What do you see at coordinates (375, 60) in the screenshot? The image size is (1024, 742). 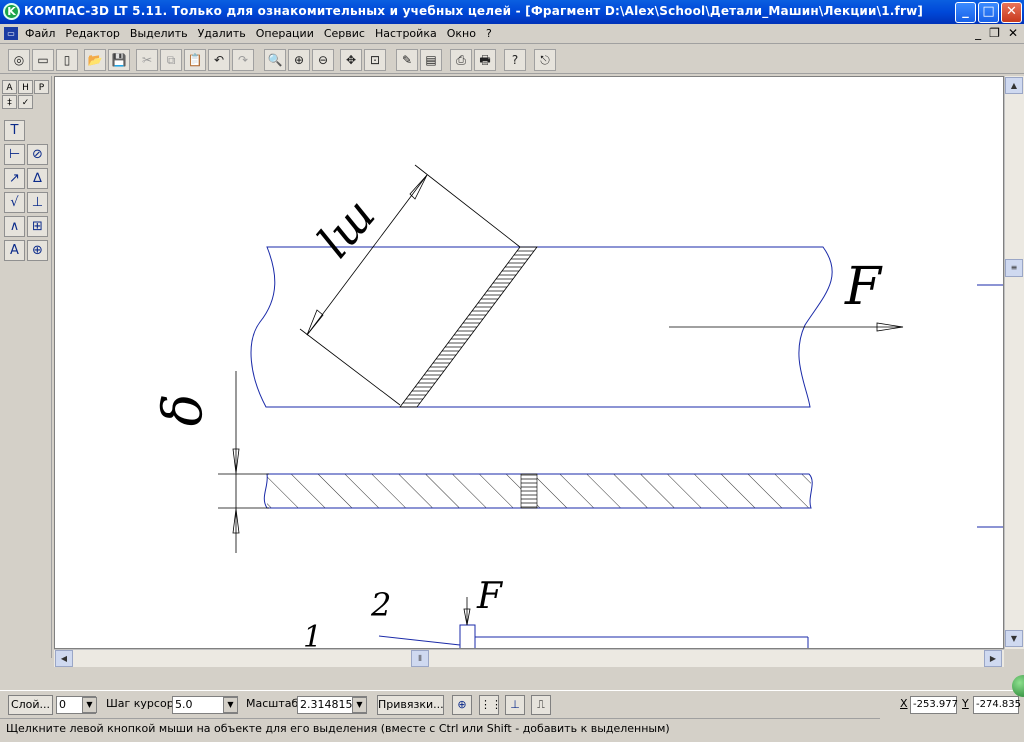 I see `zoom-fit-icon: ⊡` at bounding box center [375, 60].